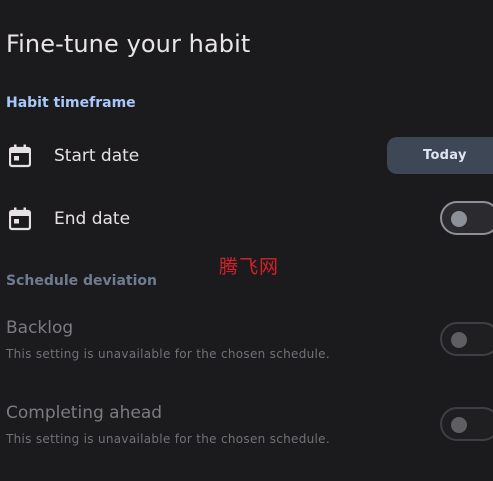  I want to click on backlog-label: Backlog, so click(40, 328).